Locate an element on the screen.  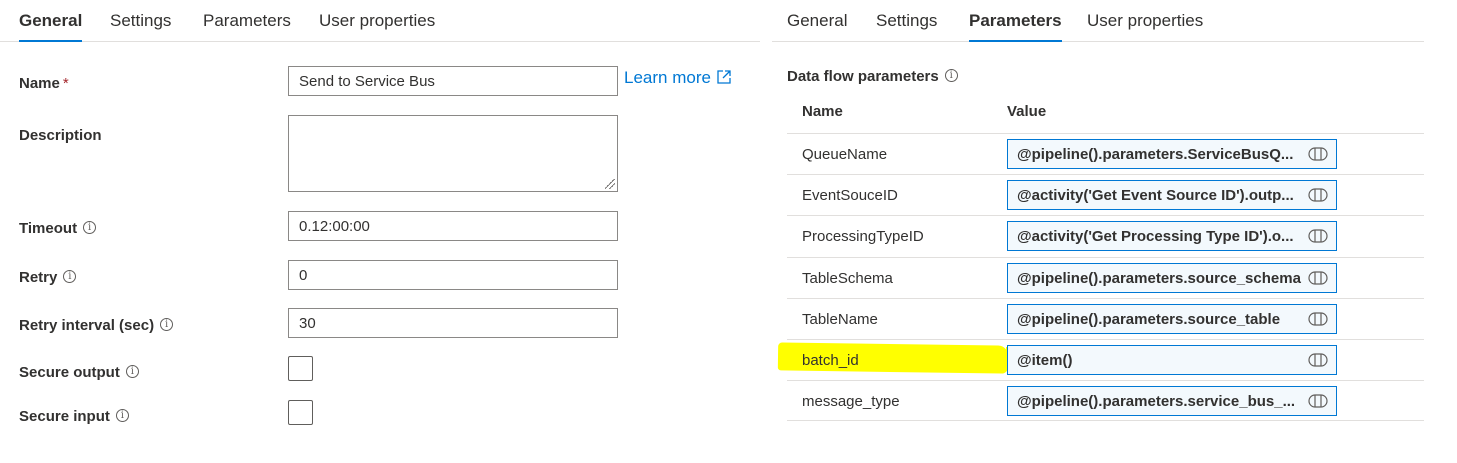
parameter-value-input: @pipeline().parameters.source_table is located at coordinates (1172, 318).